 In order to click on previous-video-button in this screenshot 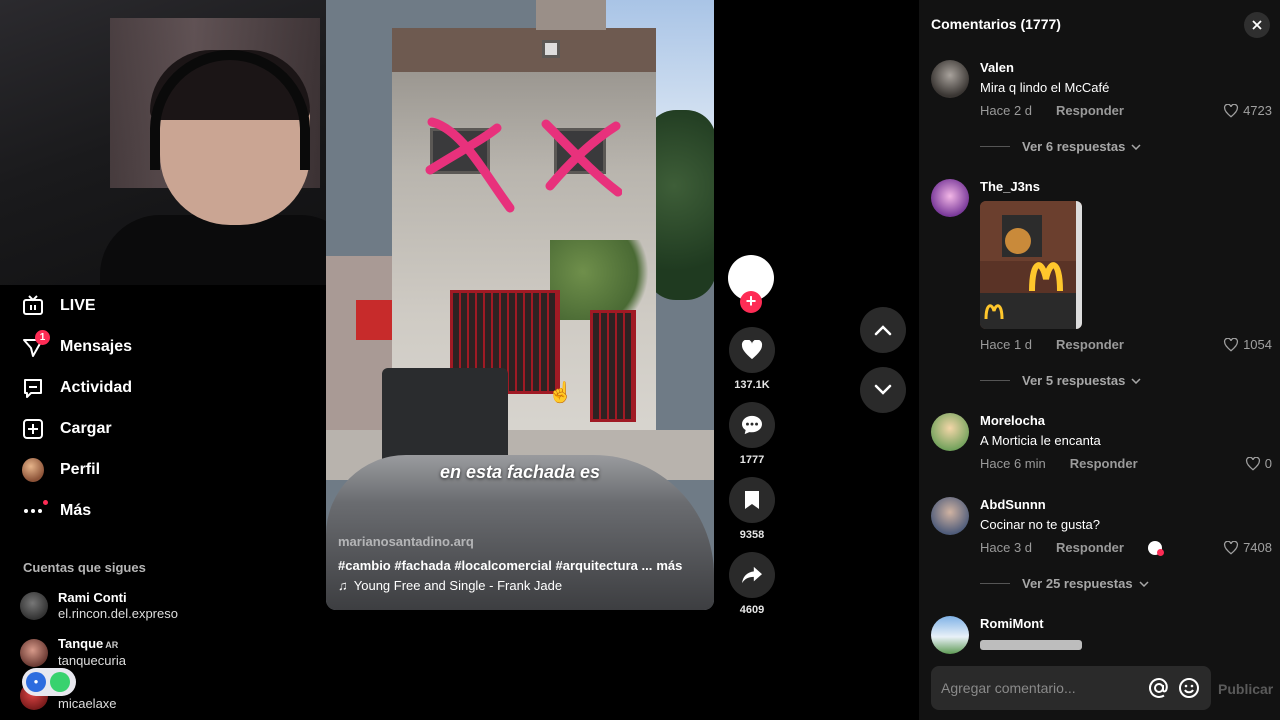, I will do `click(883, 330)`.